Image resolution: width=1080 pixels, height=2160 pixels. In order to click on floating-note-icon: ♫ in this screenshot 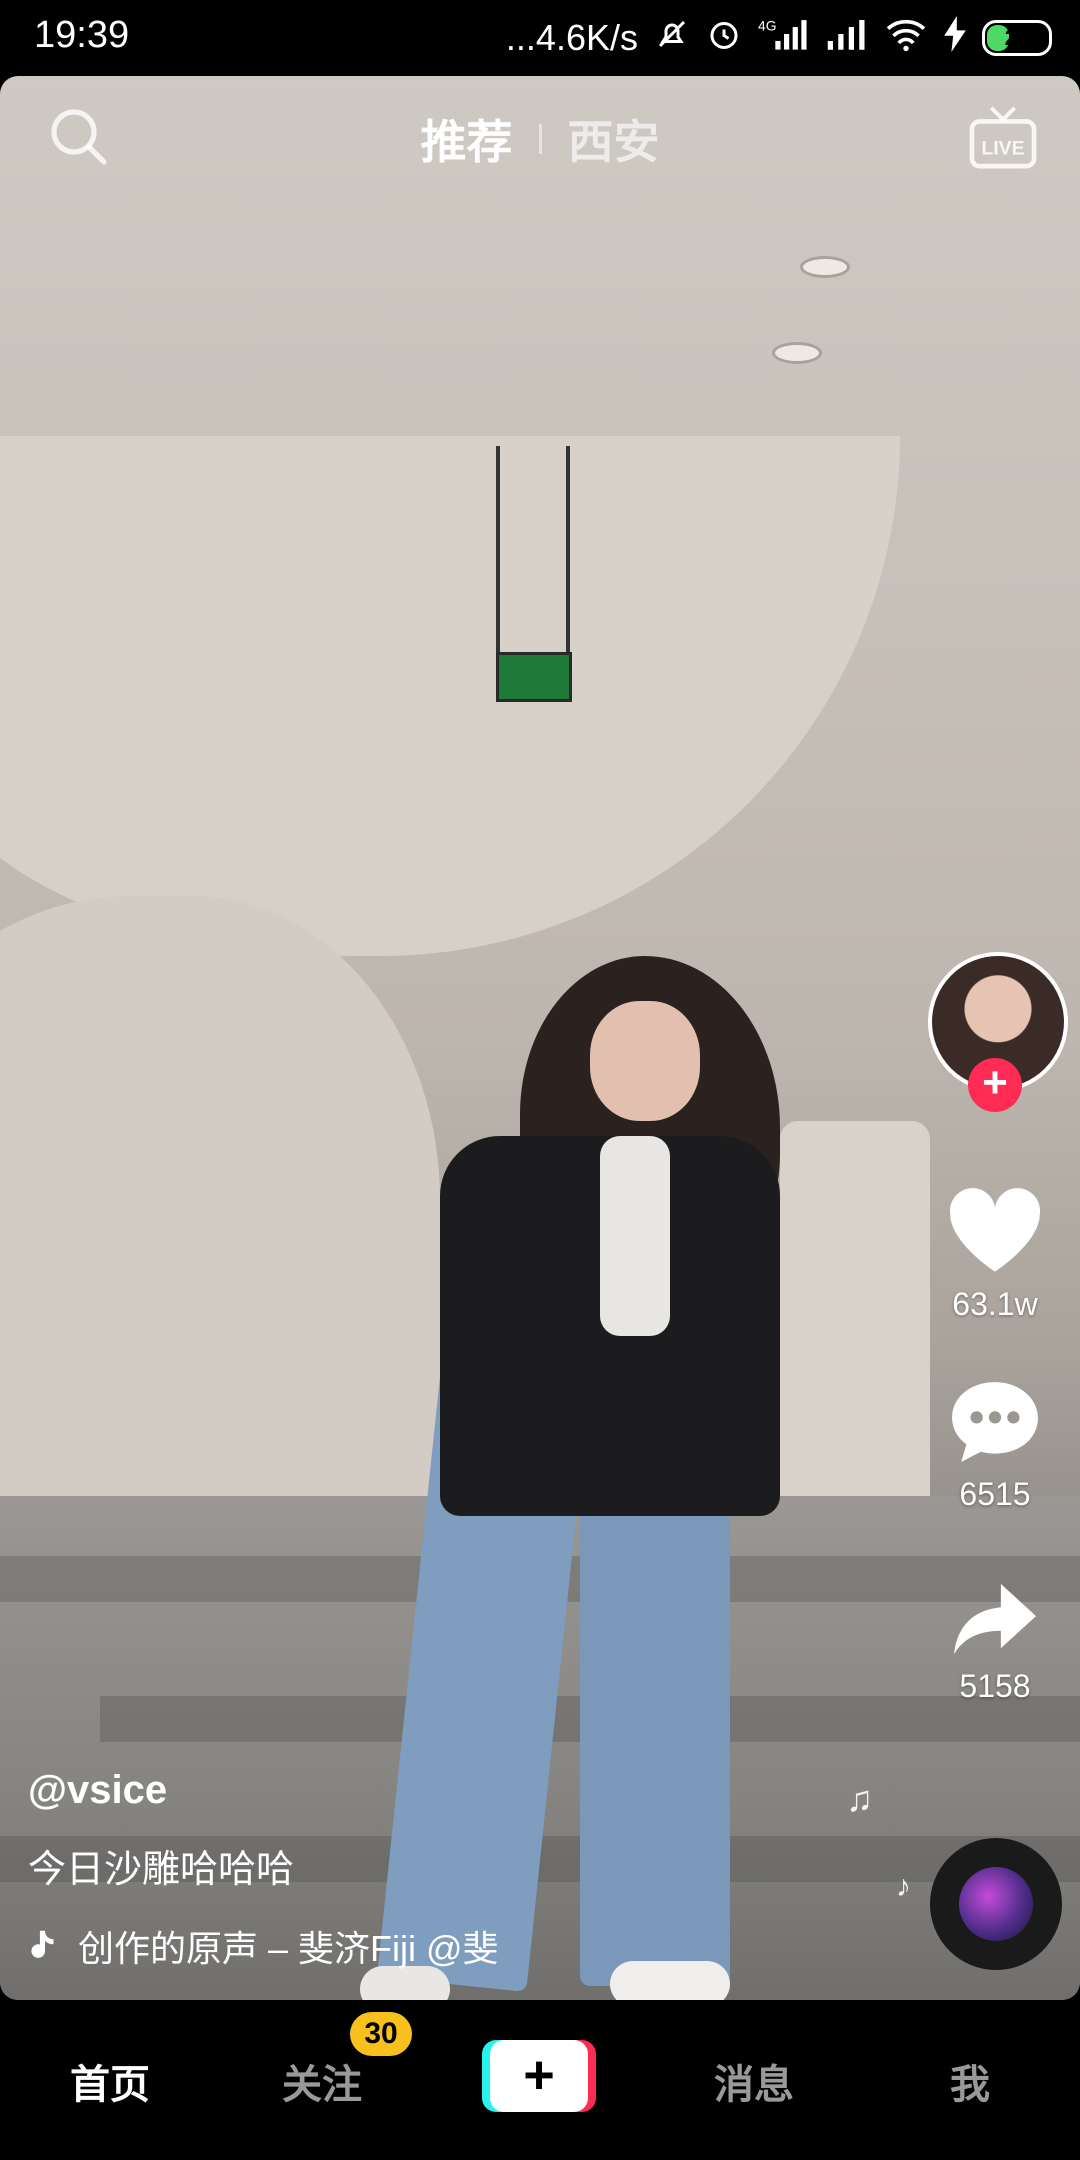, I will do `click(859, 1798)`.